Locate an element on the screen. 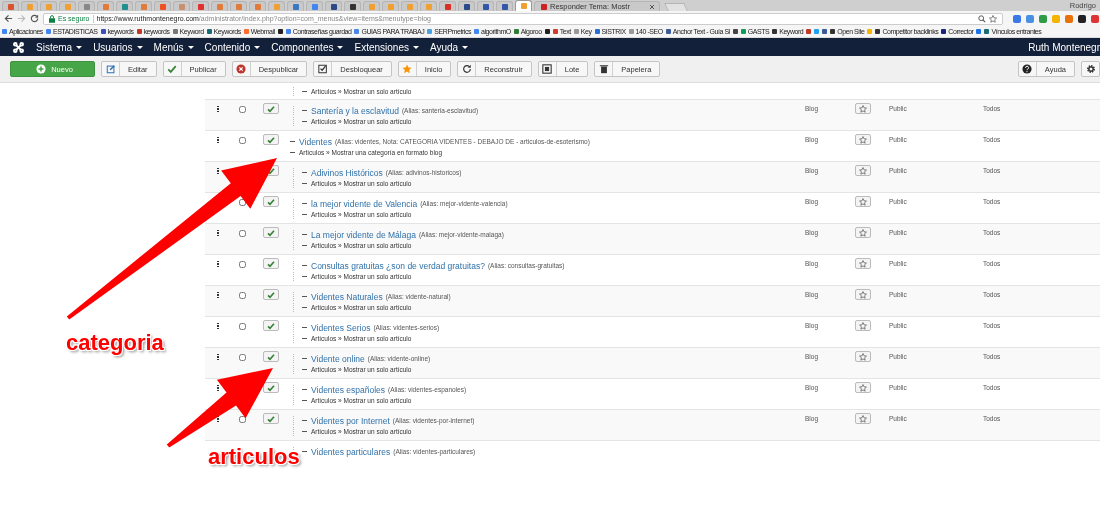  logo-icon is located at coordinates (18, 47).